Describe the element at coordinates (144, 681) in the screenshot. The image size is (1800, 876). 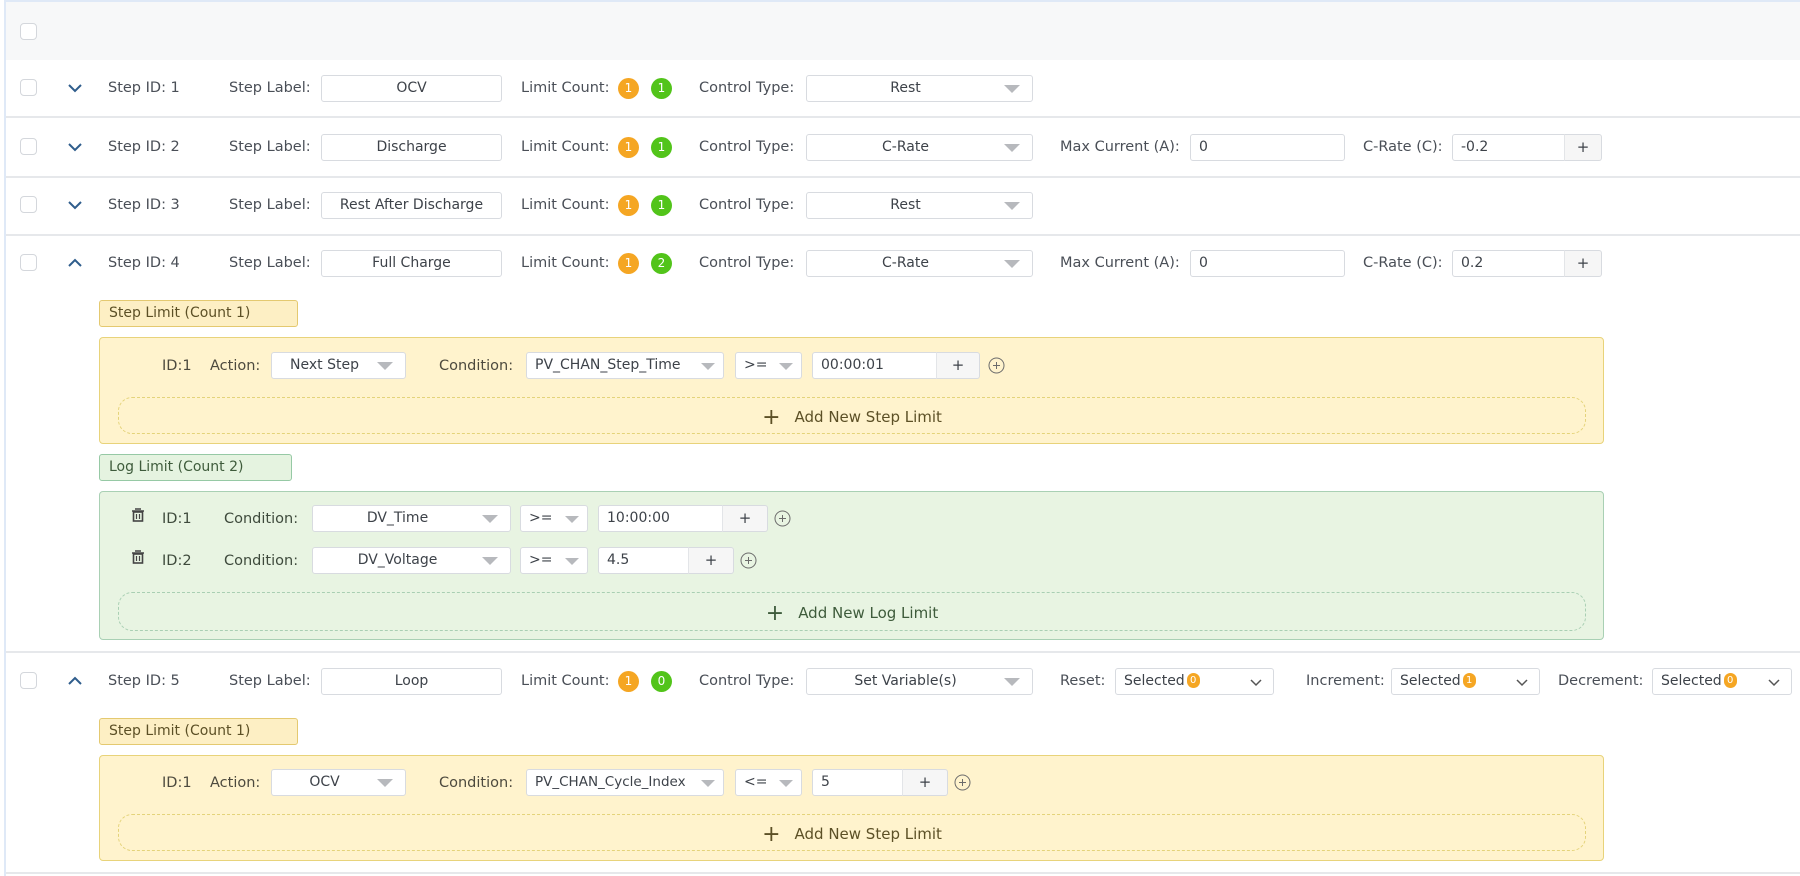
I see `step-id: Step ID: 5` at that location.